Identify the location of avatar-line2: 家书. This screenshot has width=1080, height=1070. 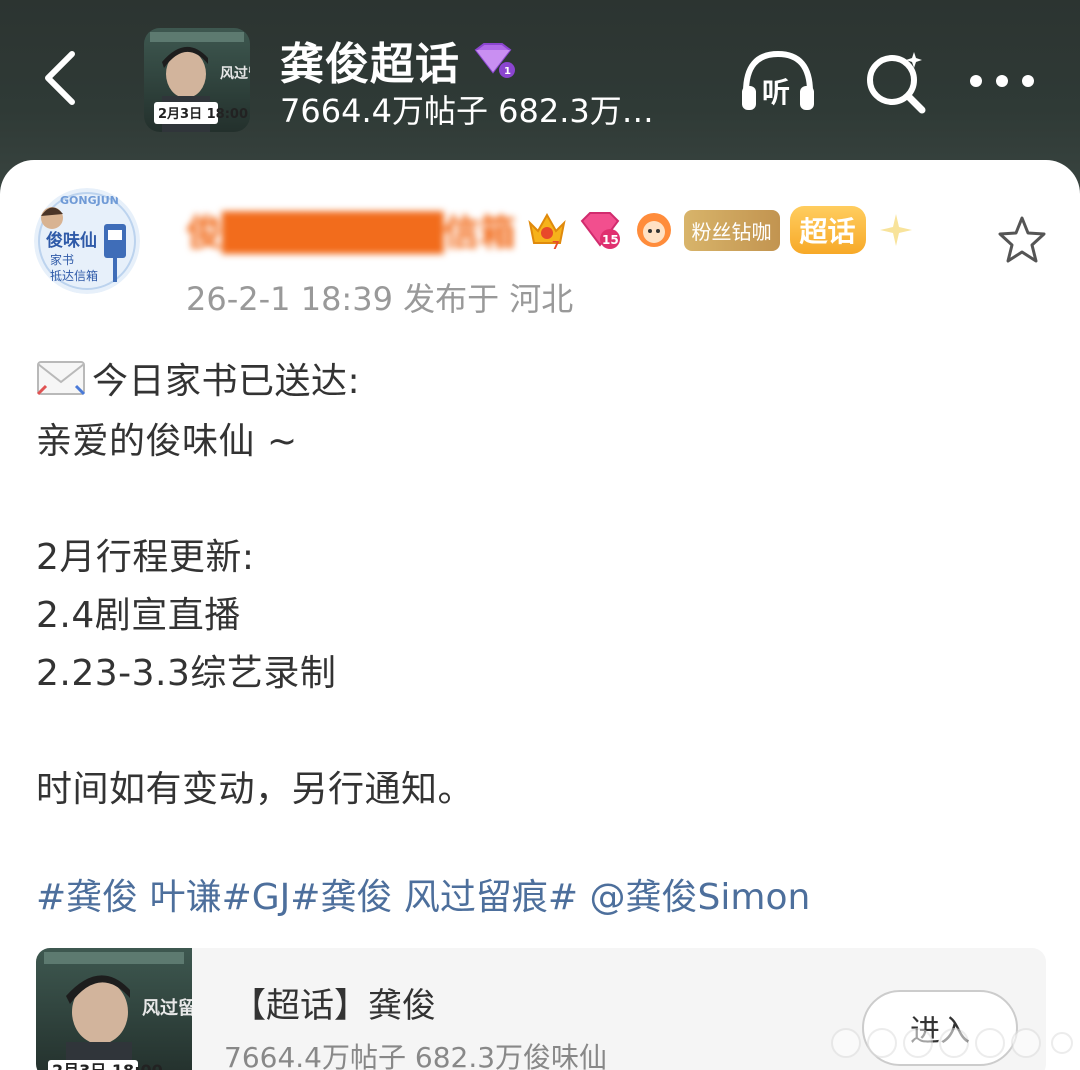
(62, 259).